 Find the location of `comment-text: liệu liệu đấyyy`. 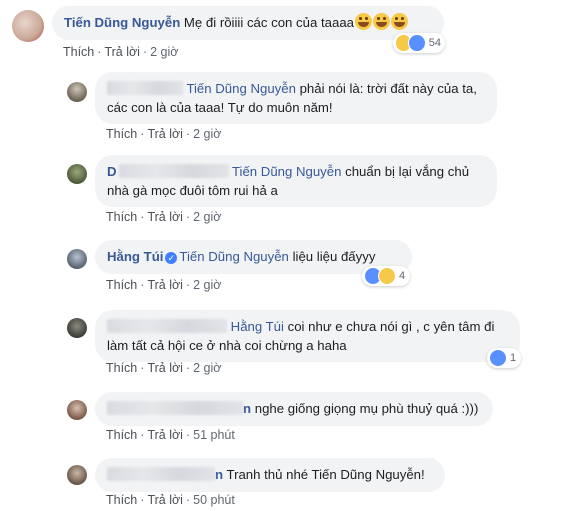

comment-text: liệu liệu đấyyy is located at coordinates (334, 256).